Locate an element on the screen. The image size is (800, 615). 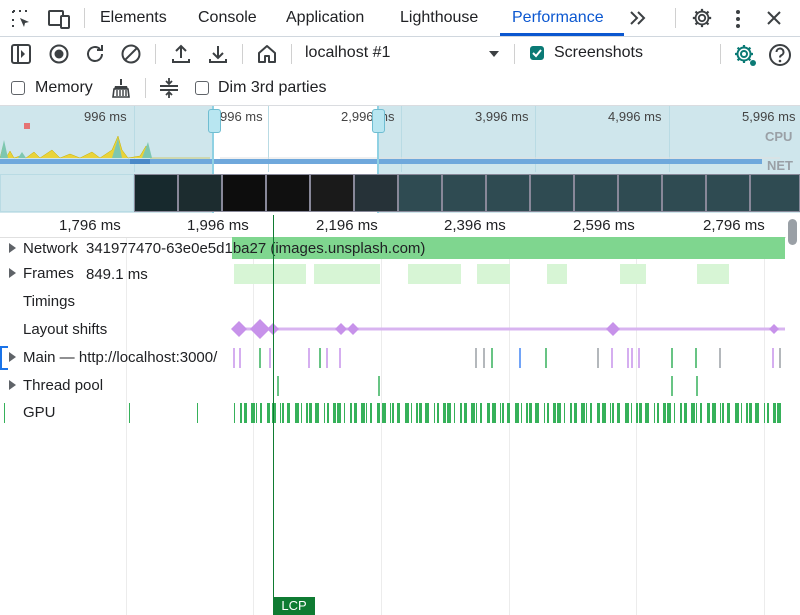
chevron-down-icon is located at coordinates (494, 54).